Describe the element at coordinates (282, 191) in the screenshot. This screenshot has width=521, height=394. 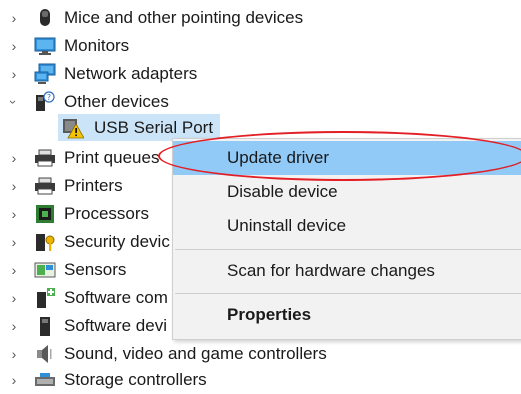
I see `menu-item-label: Disable device` at that location.